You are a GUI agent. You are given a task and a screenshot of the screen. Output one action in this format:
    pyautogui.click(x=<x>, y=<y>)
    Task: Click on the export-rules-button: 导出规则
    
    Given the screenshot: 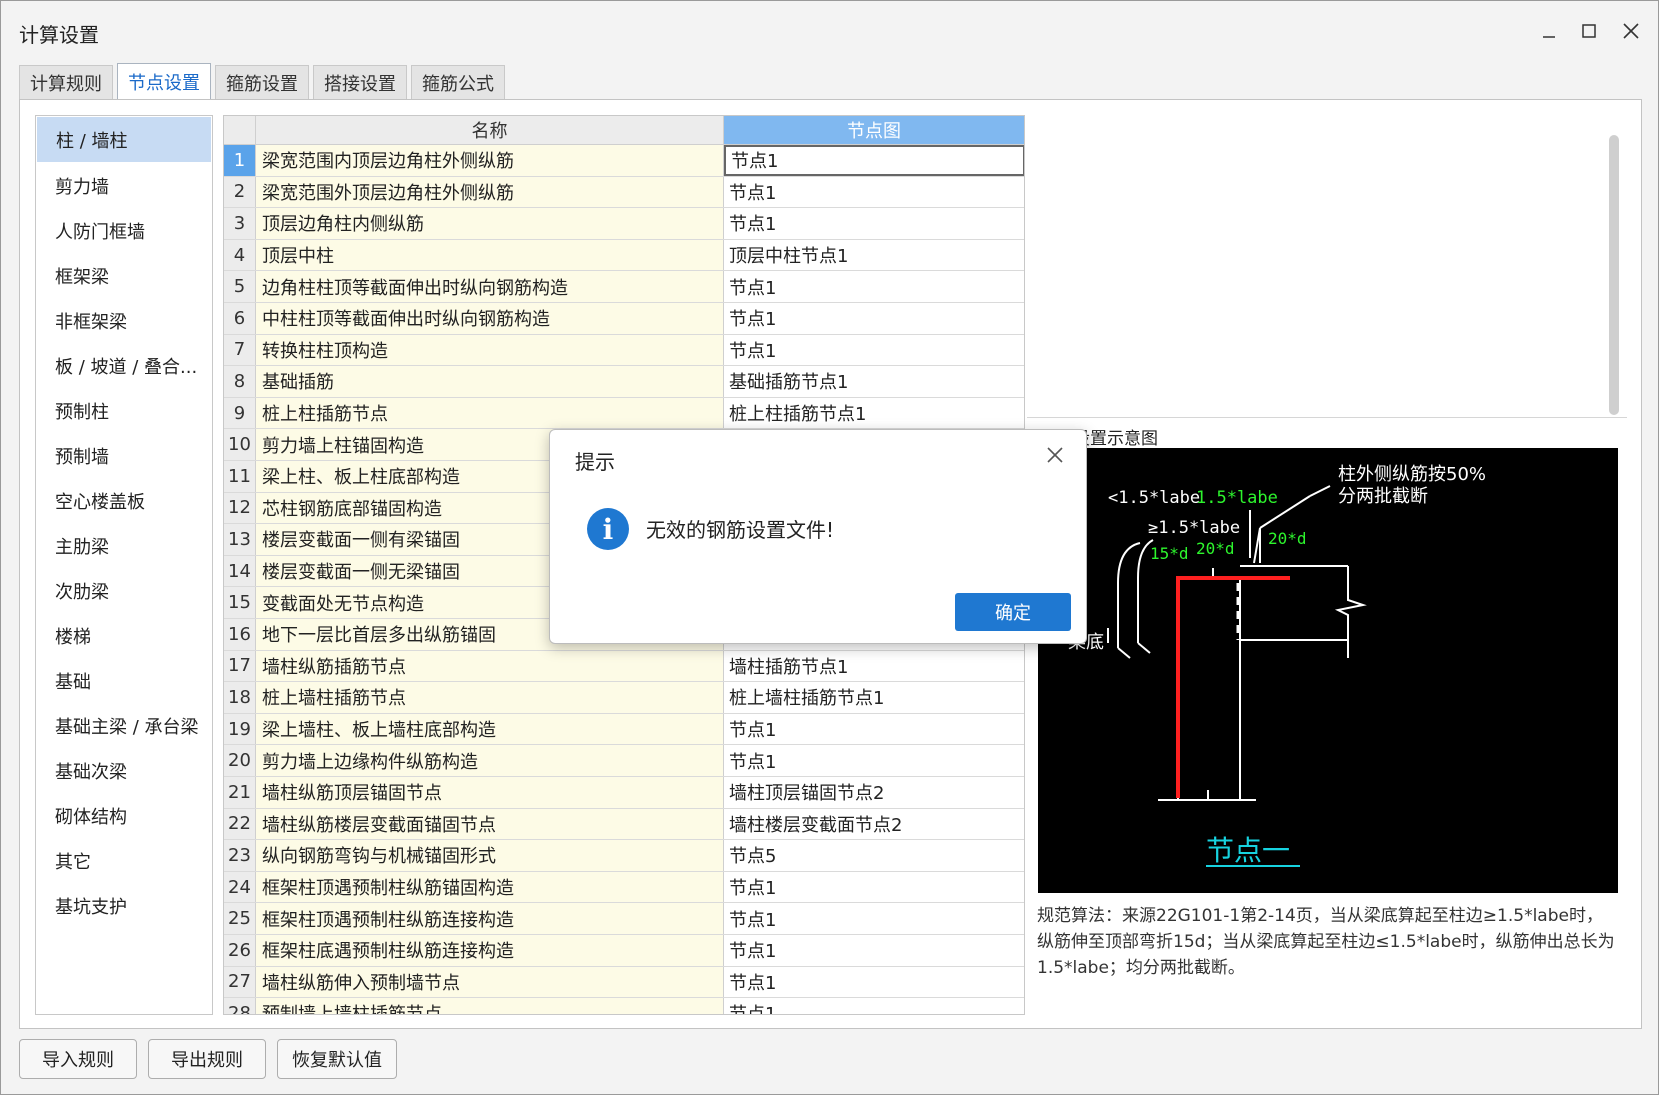 What is the action you would take?
    pyautogui.click(x=207, y=1059)
    